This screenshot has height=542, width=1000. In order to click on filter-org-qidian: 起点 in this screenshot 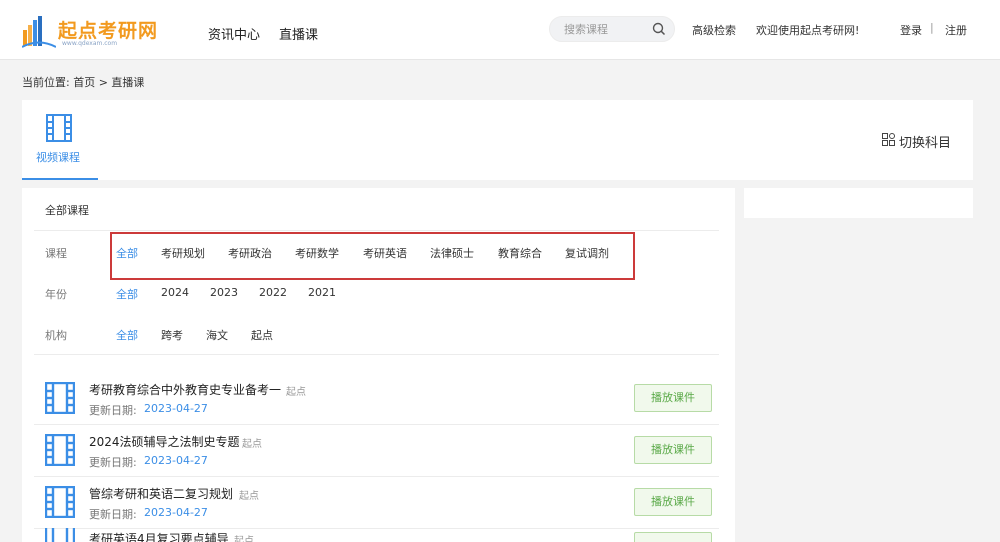, I will do `click(262, 335)`.